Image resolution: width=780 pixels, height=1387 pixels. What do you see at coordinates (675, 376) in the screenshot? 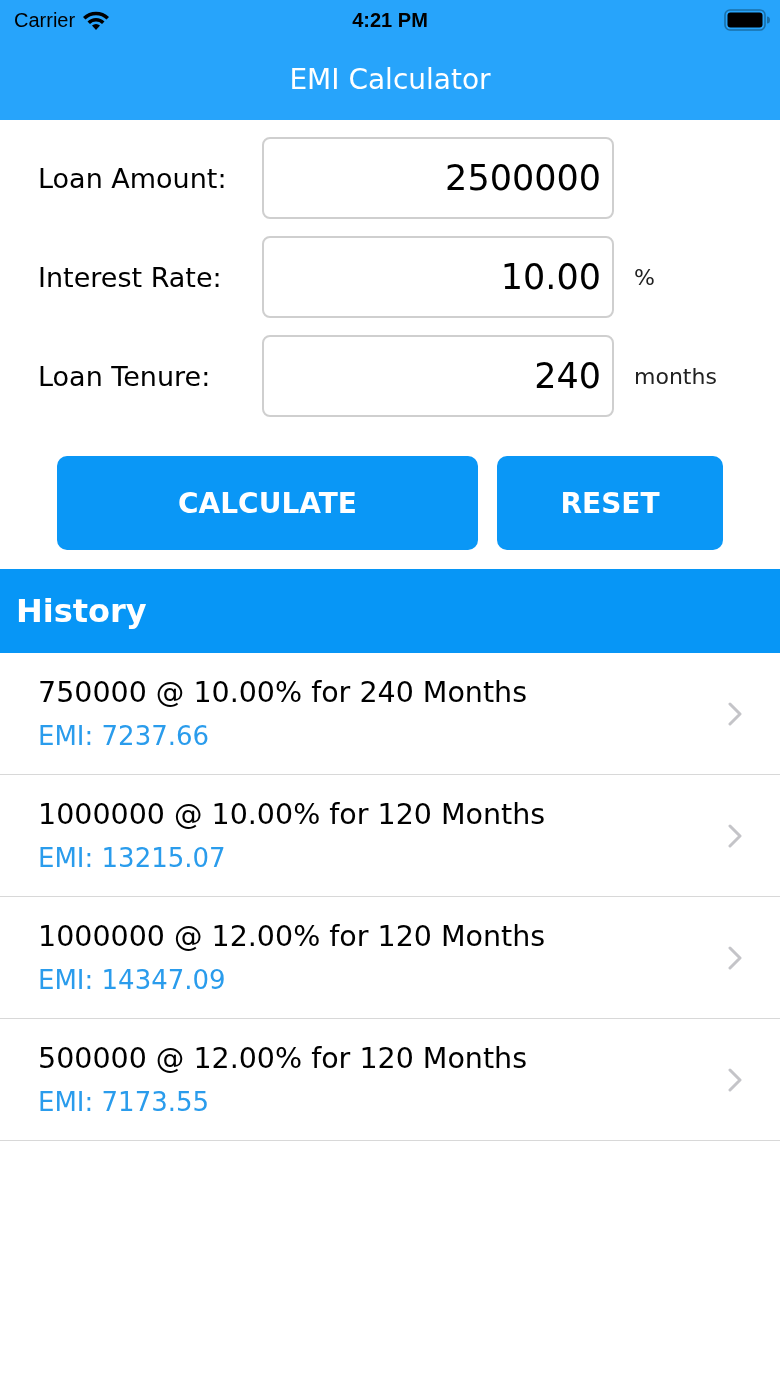
I see `unit-label: months` at bounding box center [675, 376].